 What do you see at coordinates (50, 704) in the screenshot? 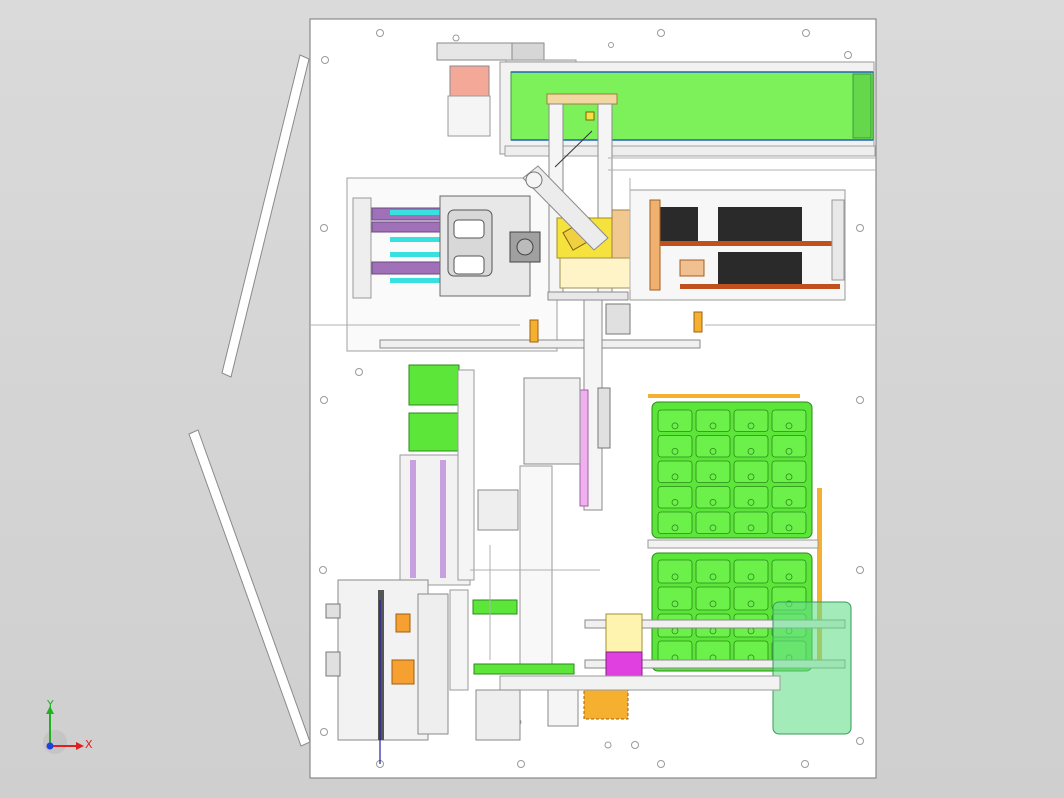
I see `triad-y-label: Y` at bounding box center [50, 704].